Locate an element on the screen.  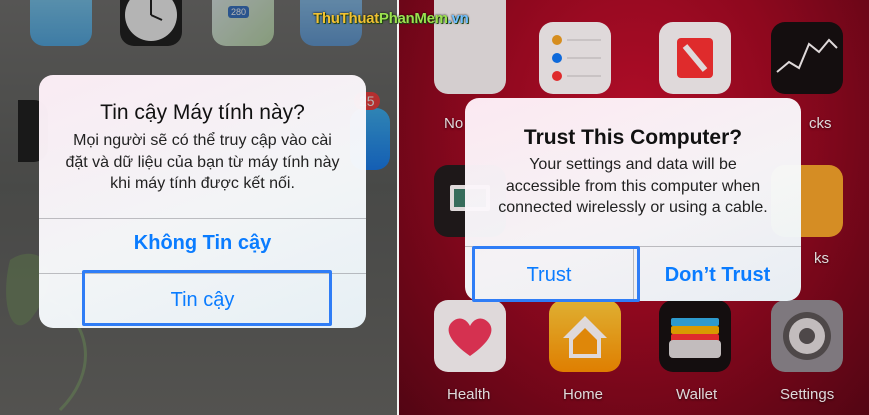
message-line: accessible from this computer when is located at coordinates (633, 186).